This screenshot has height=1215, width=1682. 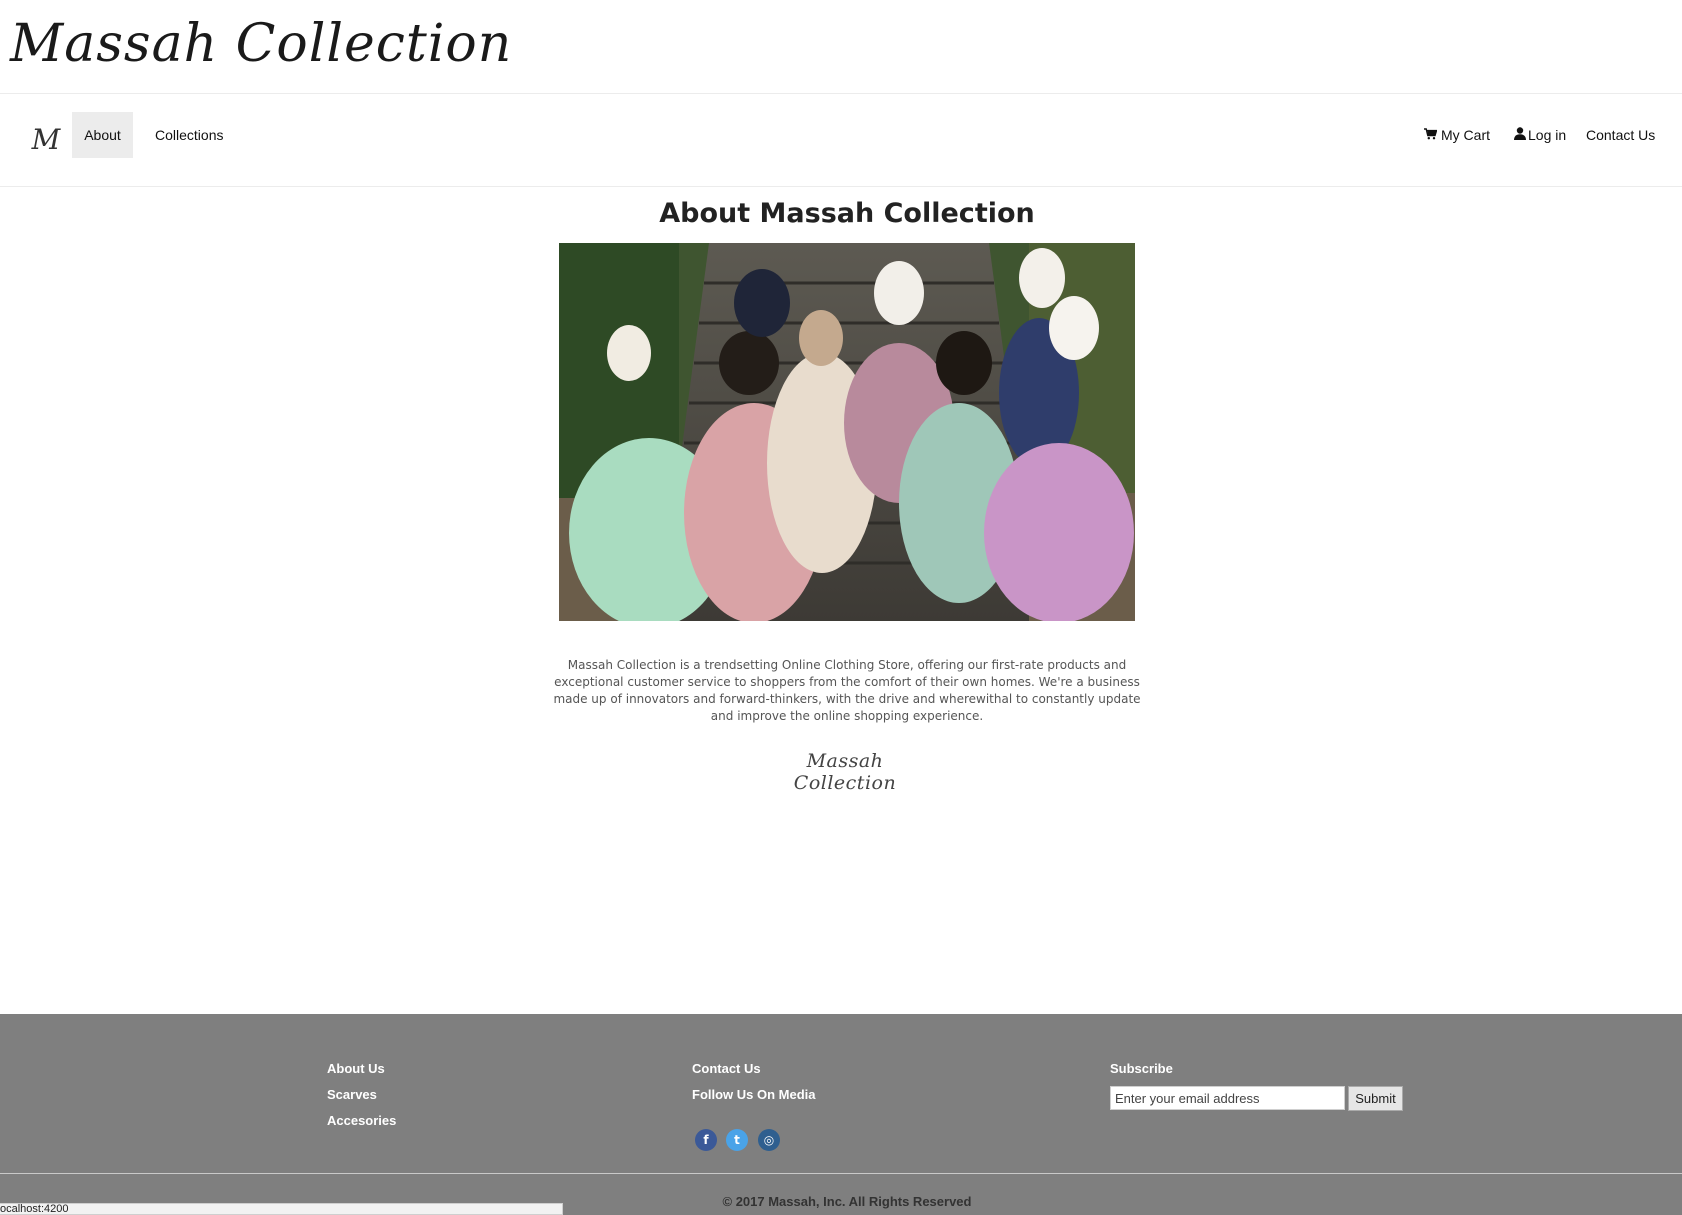 I want to click on twitter-icon: t, so click(x=737, y=1140).